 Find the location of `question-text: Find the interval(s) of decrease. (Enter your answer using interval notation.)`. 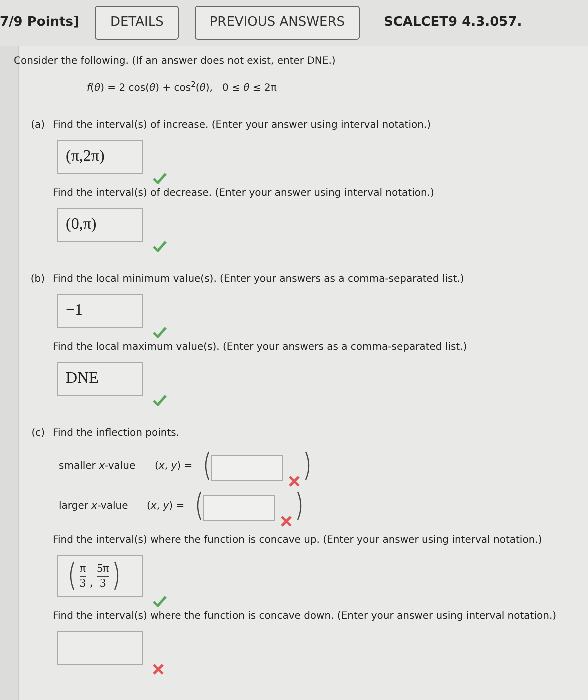

question-text: Find the interval(s) of decrease. (Enter your answer using interval notation.) is located at coordinates (243, 194).